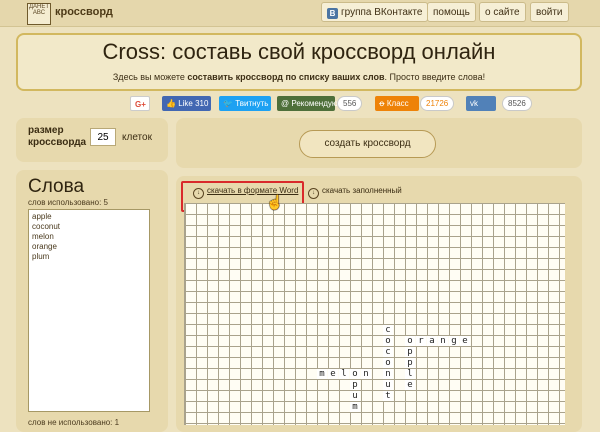 This screenshot has height=432, width=600. I want to click on subtitle-bold: составить кроссворд по списку ваших слов, so click(286, 77).